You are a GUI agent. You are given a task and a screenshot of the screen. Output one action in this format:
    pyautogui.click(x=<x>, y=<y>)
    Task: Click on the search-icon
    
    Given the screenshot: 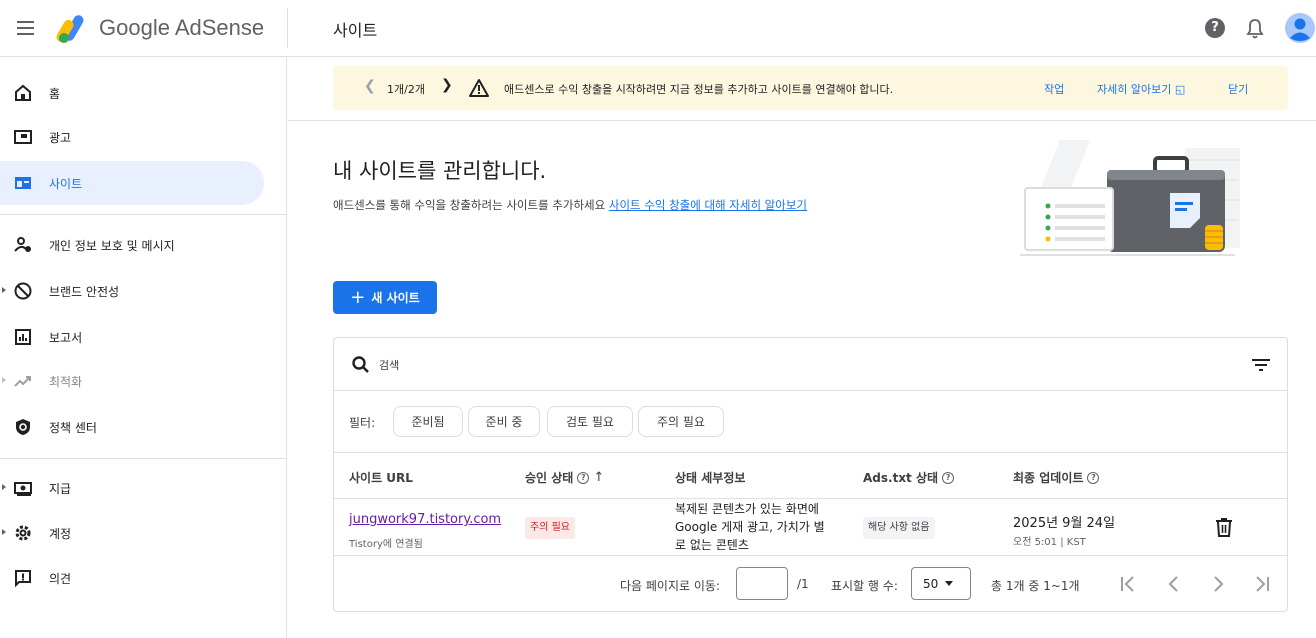 What is the action you would take?
    pyautogui.click(x=360, y=364)
    